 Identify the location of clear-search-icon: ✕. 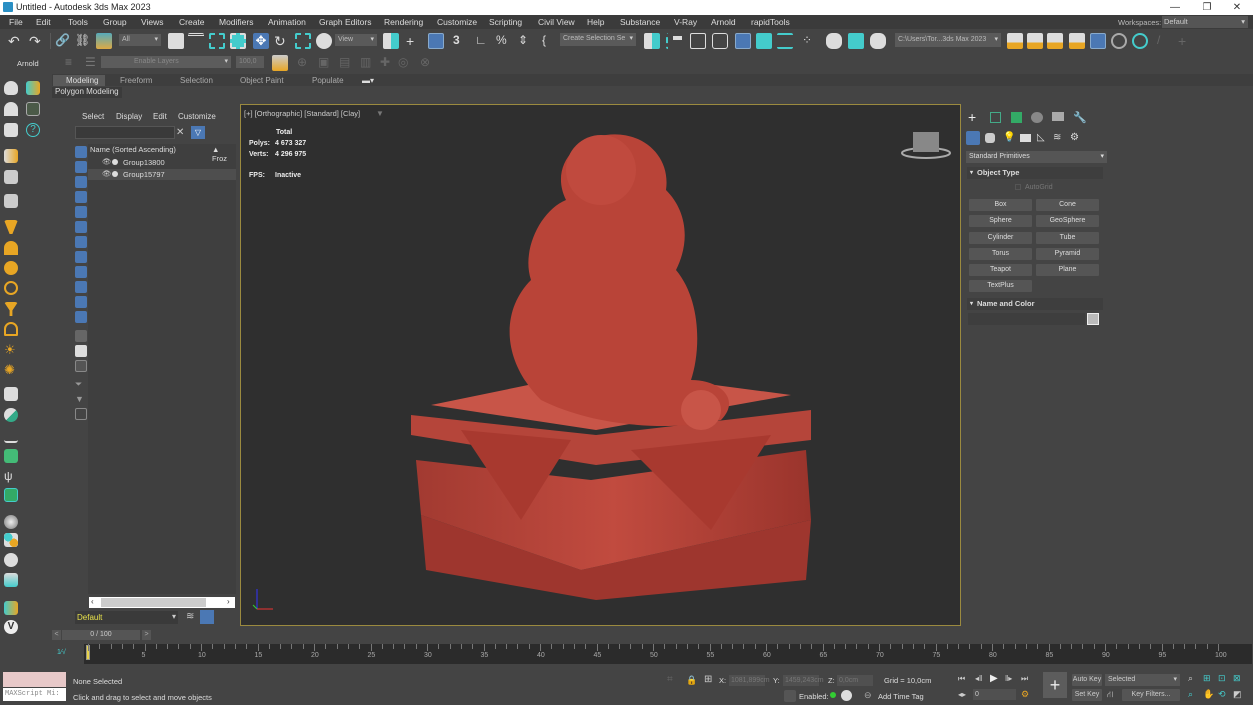
(180, 132).